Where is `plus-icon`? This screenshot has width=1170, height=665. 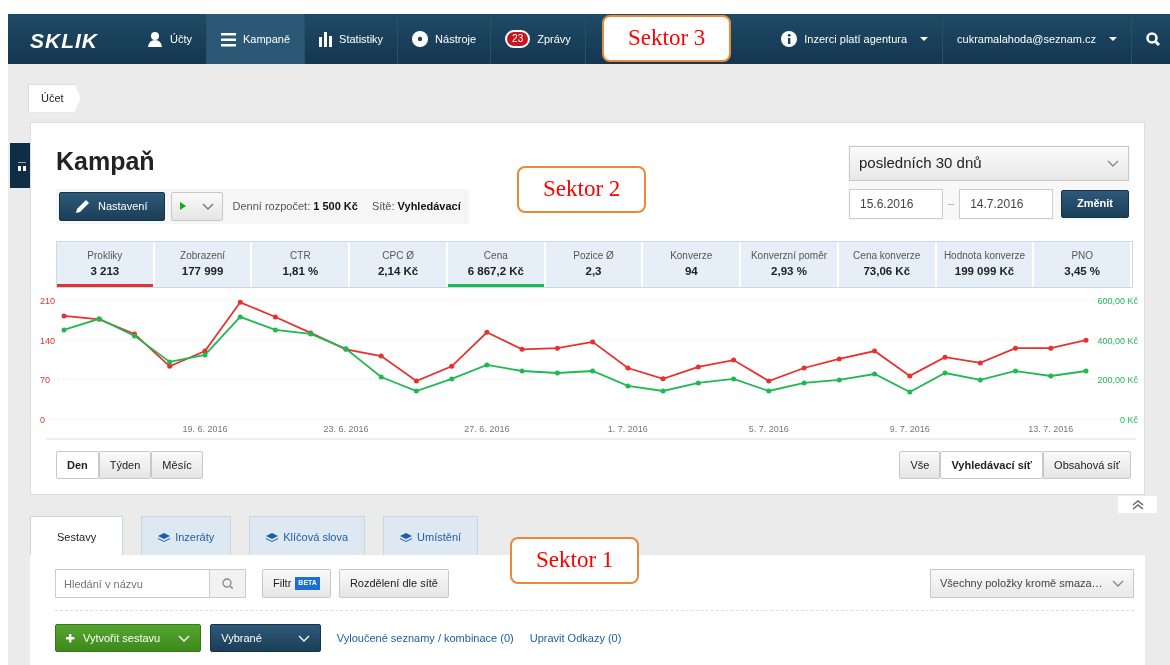
plus-icon is located at coordinates (70, 638).